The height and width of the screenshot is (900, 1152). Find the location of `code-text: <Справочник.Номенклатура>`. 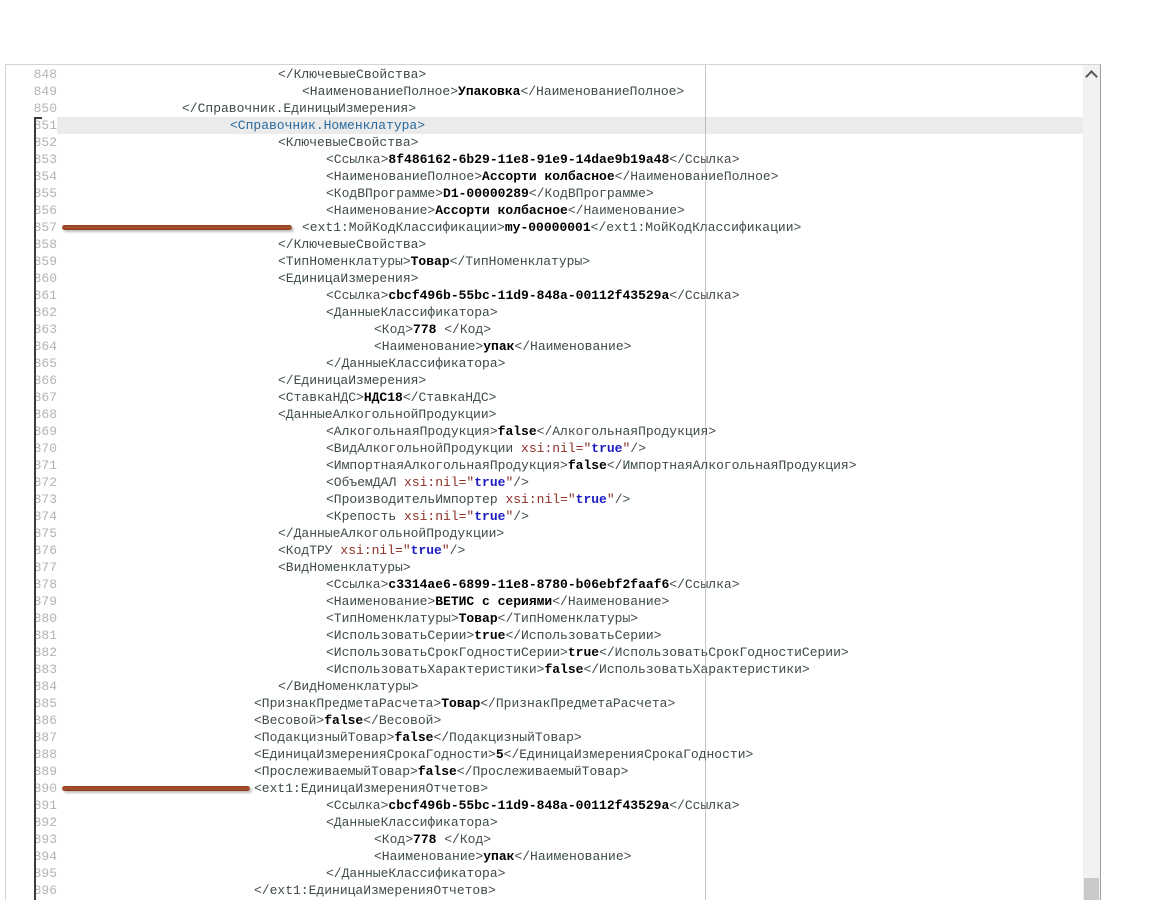

code-text: <Справочник.Номенклатура> is located at coordinates (570, 125).